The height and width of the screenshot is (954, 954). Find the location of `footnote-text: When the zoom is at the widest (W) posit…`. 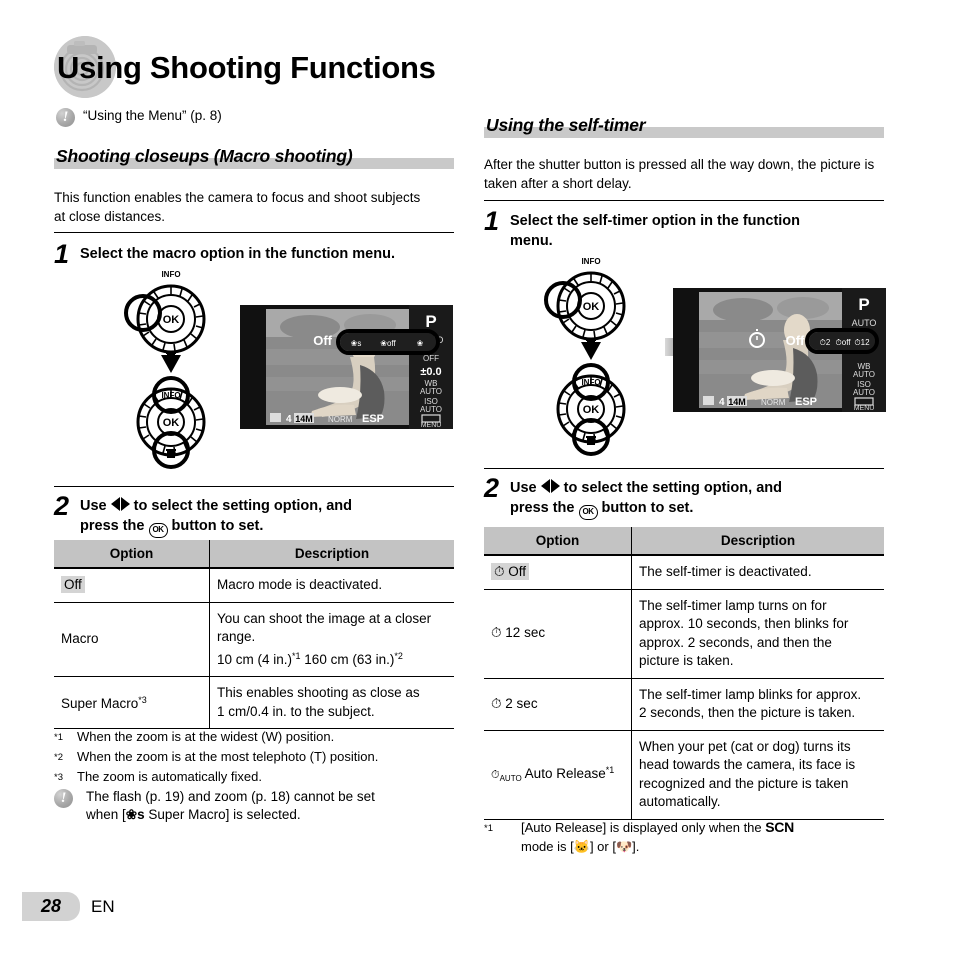

footnote-text: When the zoom is at the widest (W) posit… is located at coordinates (206, 736).